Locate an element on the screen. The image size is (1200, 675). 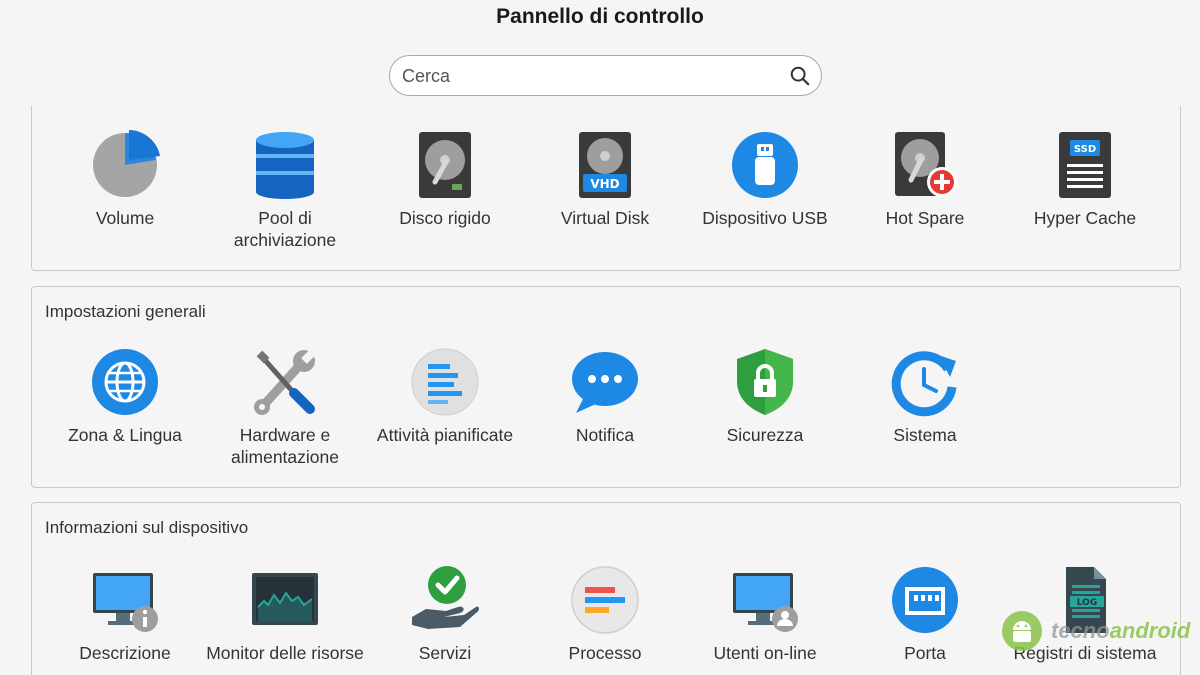
item-label: Porta is located at coordinates (925, 653).